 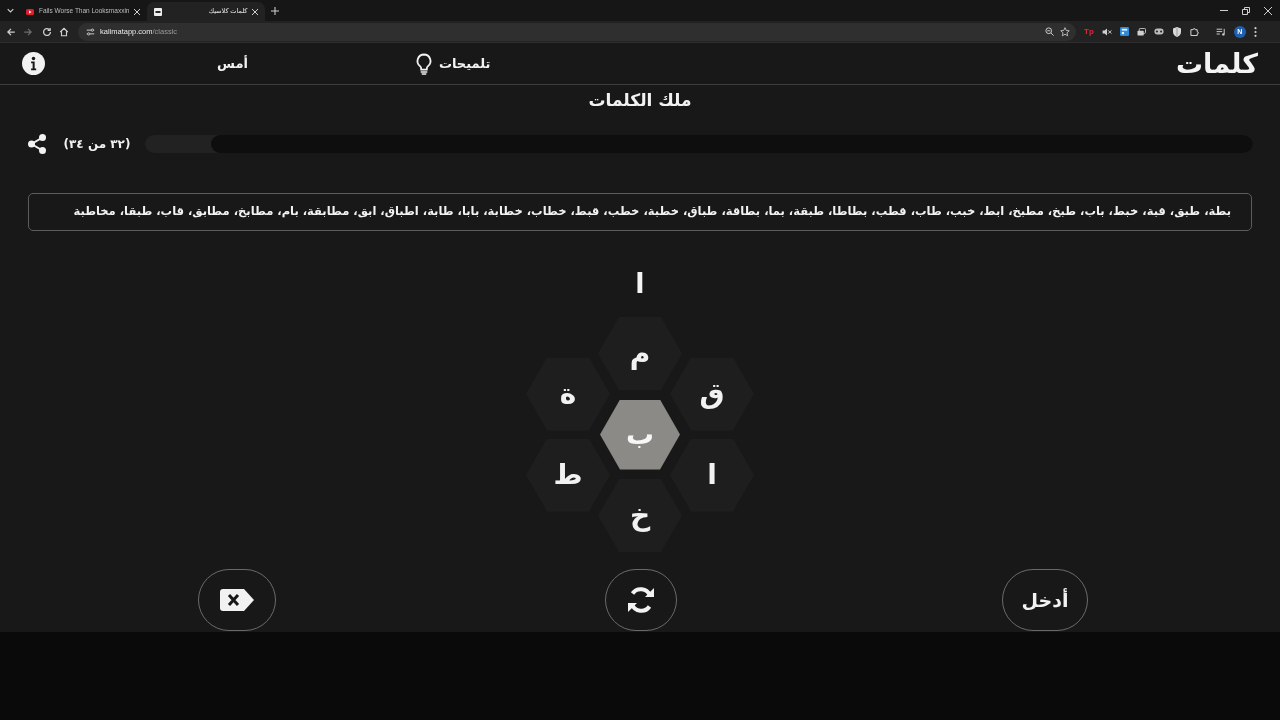 What do you see at coordinates (1246, 10) in the screenshot?
I see `restore-icon` at bounding box center [1246, 10].